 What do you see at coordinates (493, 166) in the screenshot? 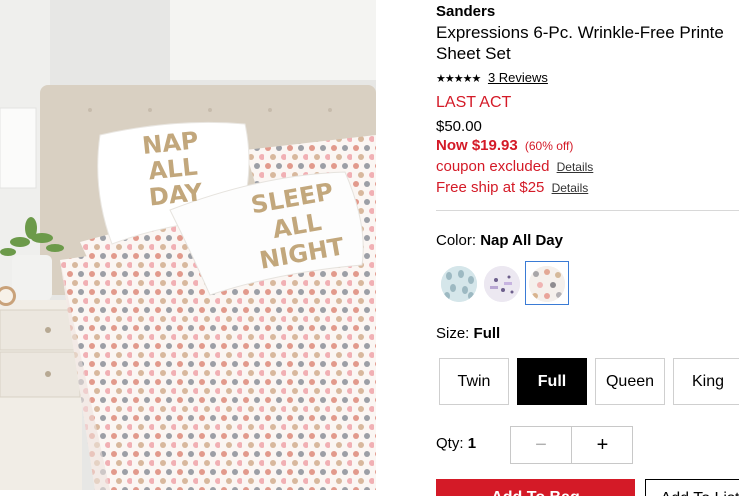
I see `coupon-text: coupon excluded` at bounding box center [493, 166].